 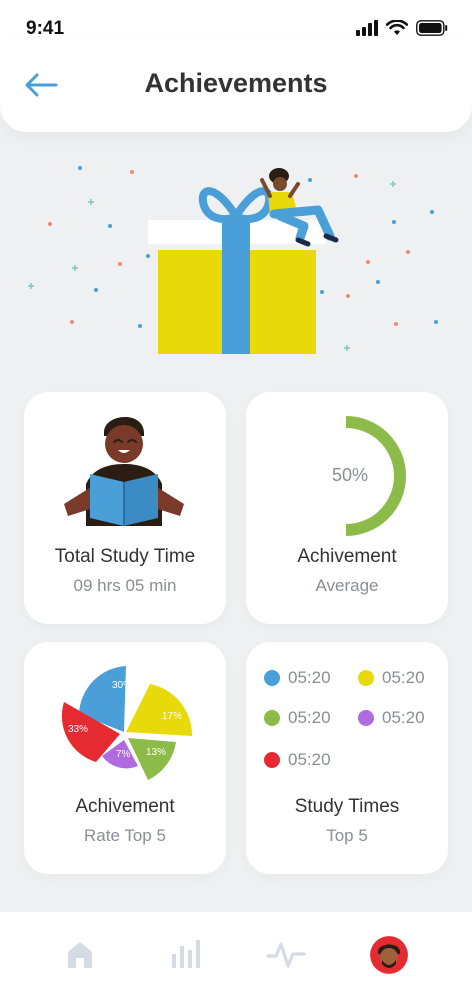 I want to click on card-title: Total Study Time, so click(x=125, y=556).